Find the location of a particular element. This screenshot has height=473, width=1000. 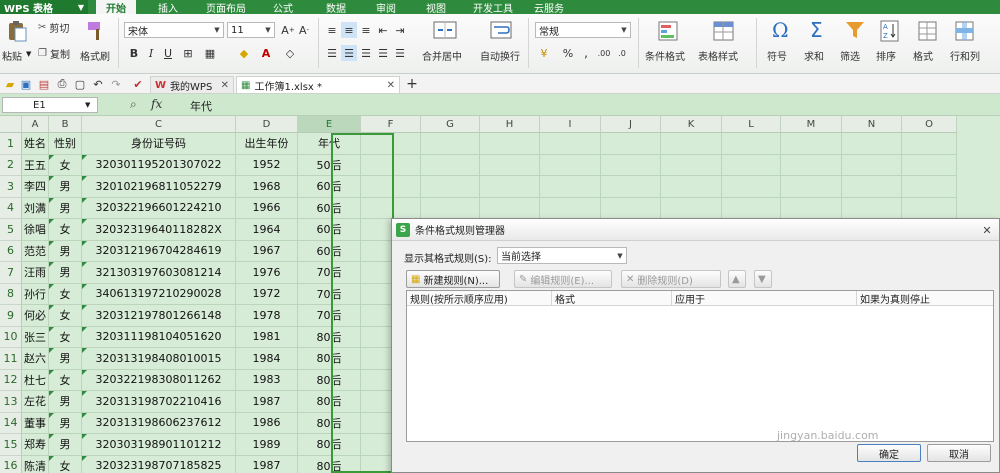

tab-insert: 插入 is located at coordinates (168, 7).